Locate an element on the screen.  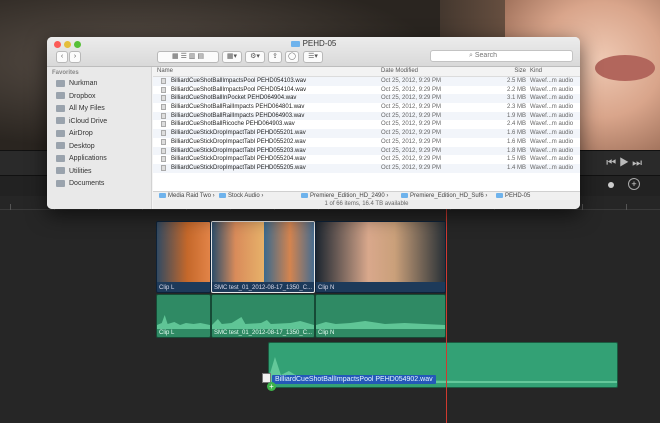
path-crumb: PEHD-05 is located at coordinates (513, 196).